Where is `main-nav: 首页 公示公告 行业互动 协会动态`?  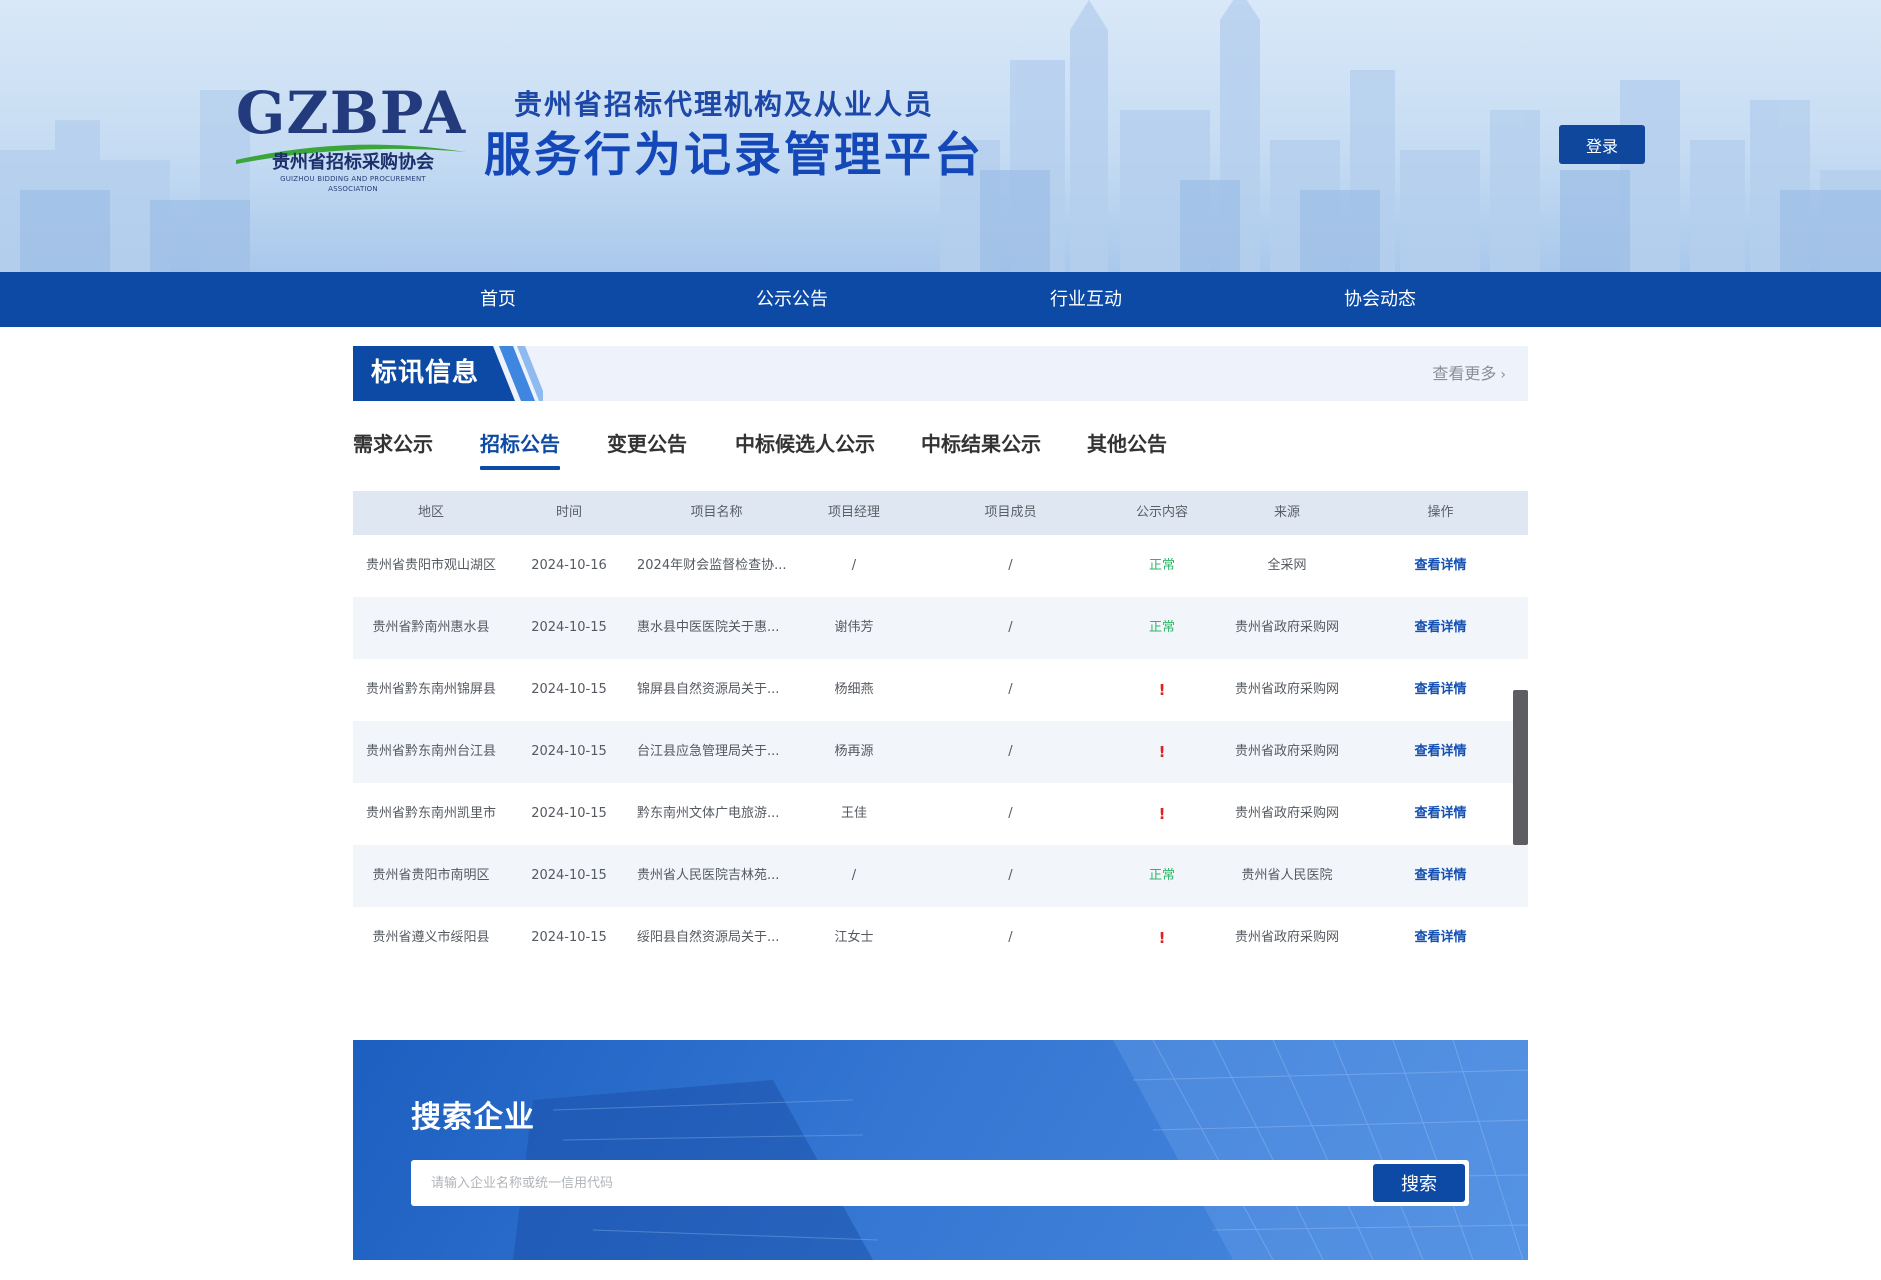
main-nav: 首页 公示公告 行业互动 协会动态 is located at coordinates (940, 299).